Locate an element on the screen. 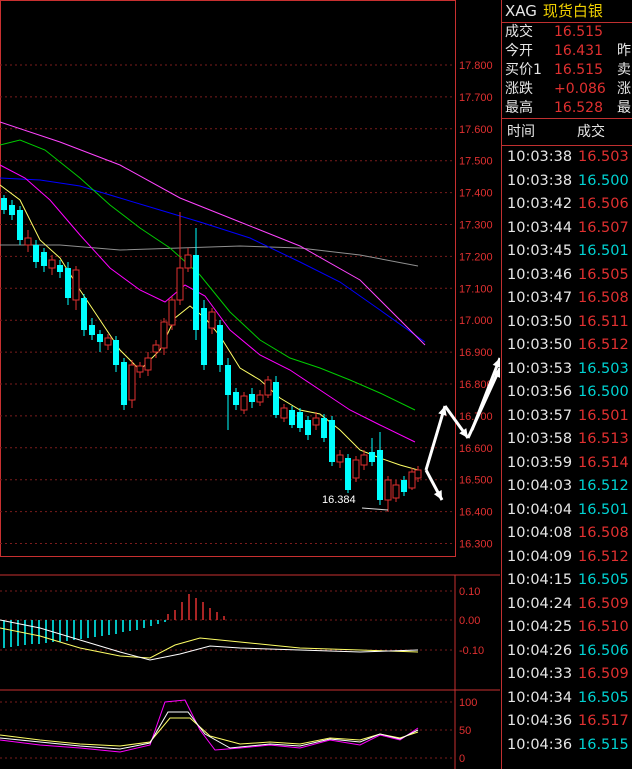 This screenshot has width=632, height=769. tick-price: 16.511 is located at coordinates (603, 321).